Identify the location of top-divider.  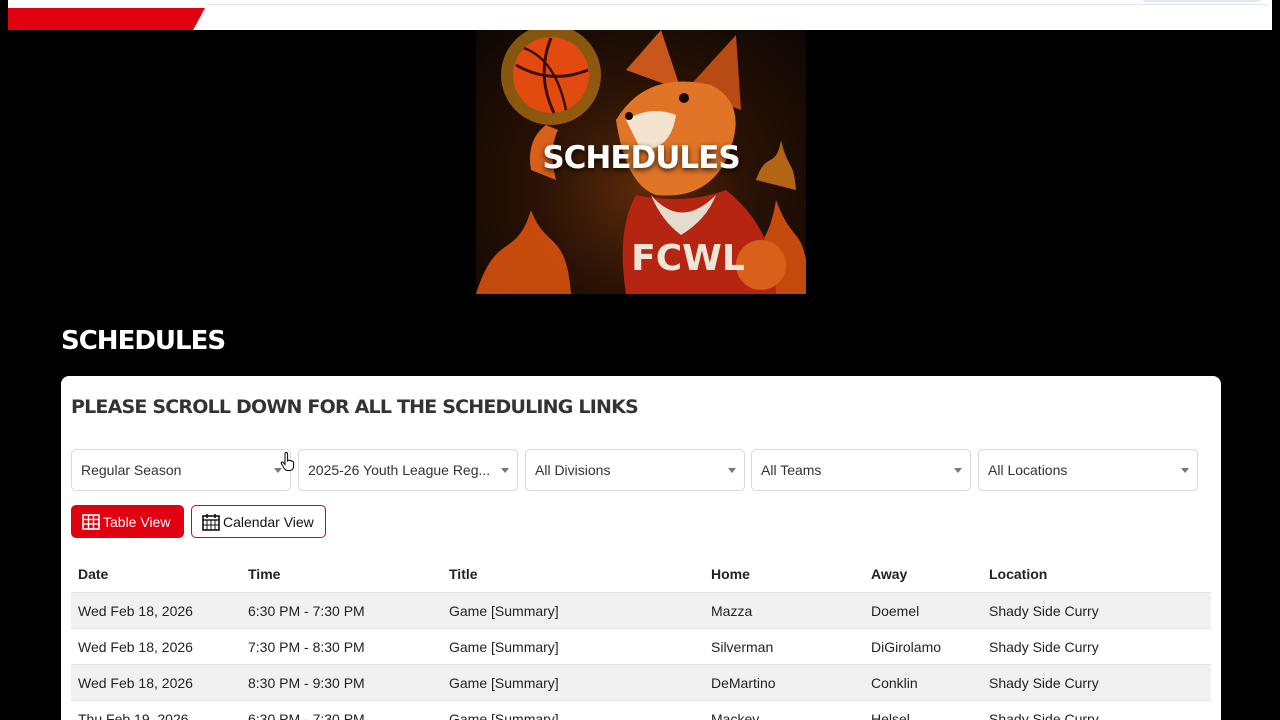
(738, 4).